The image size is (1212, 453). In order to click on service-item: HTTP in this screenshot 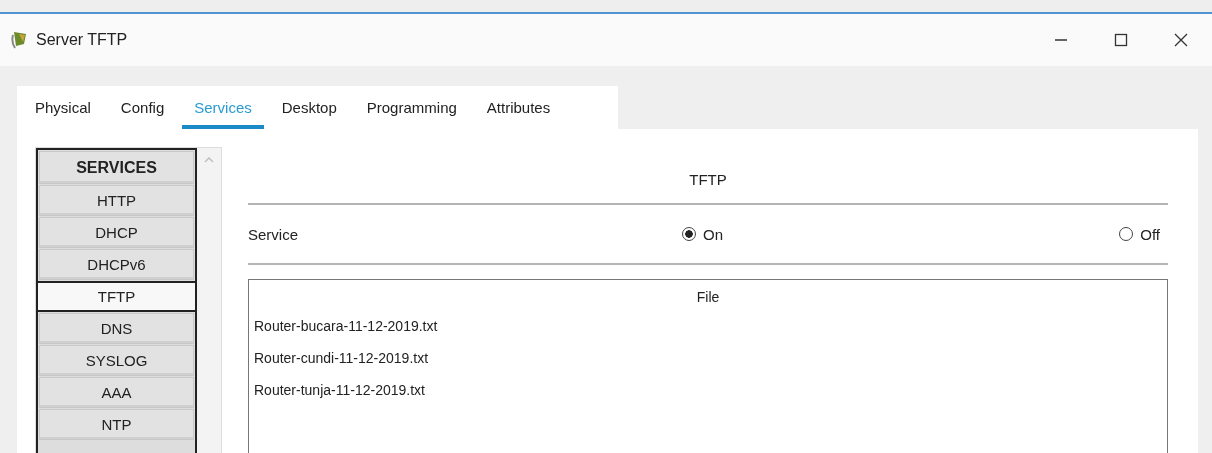, I will do `click(116, 200)`.